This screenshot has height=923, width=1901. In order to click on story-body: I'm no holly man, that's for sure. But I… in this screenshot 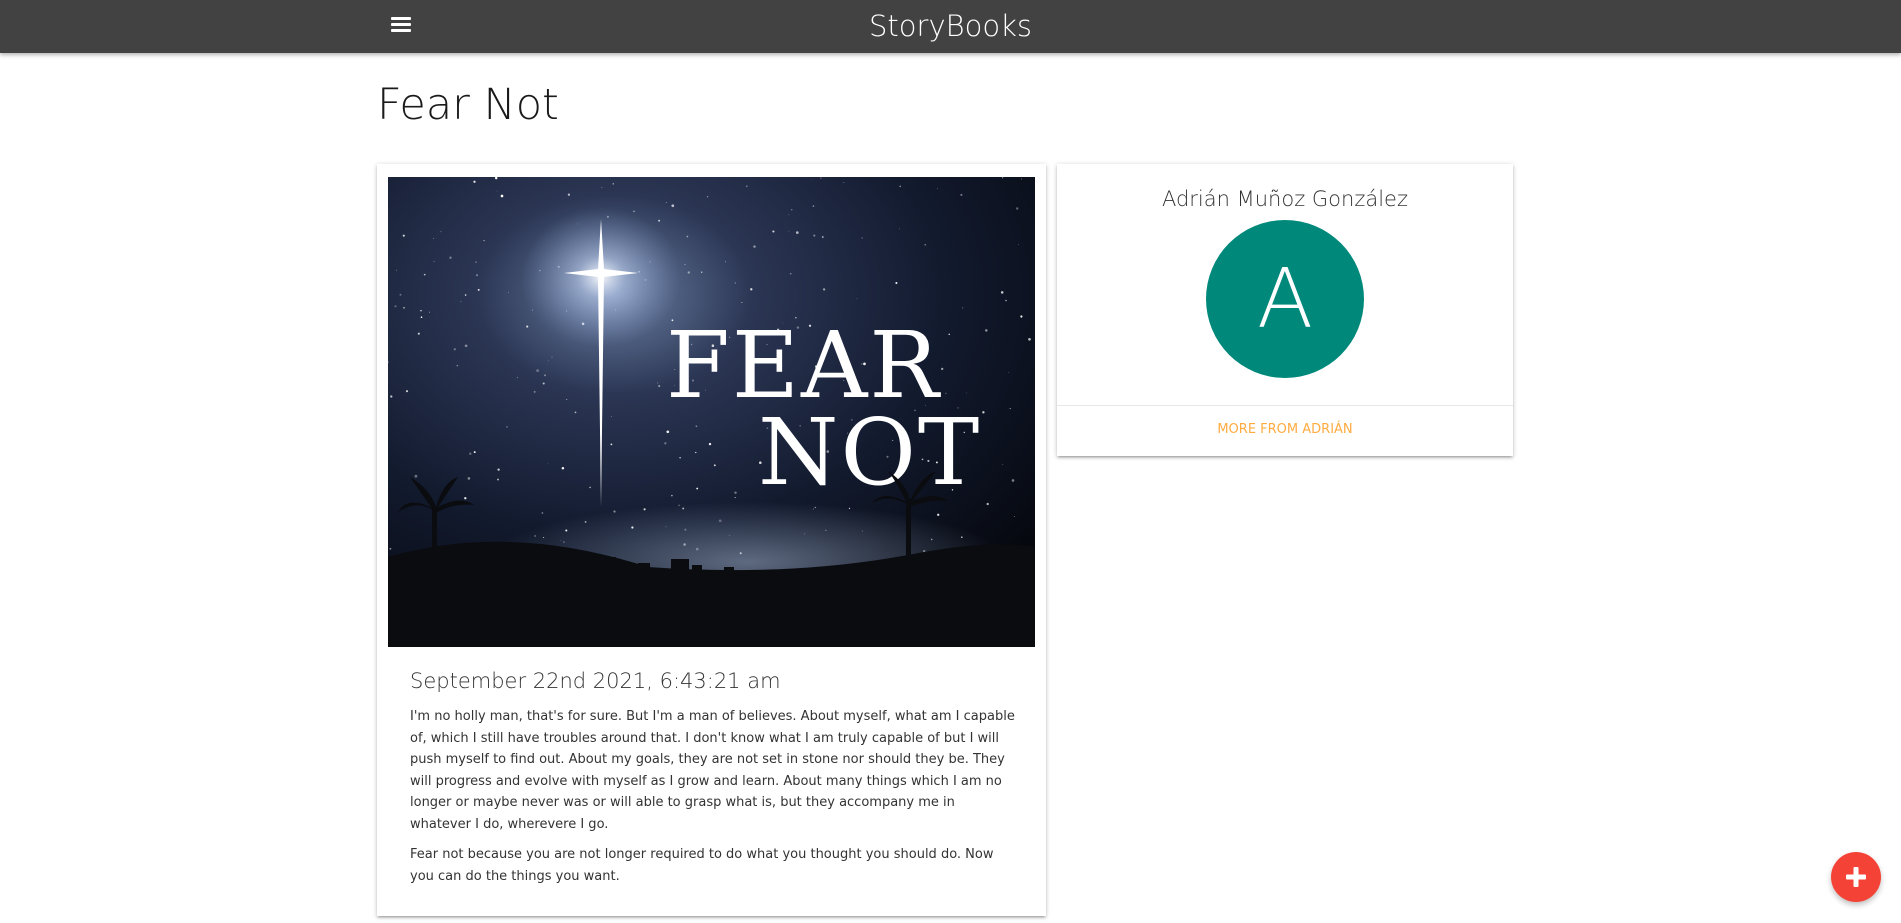, I will do `click(712, 801)`.